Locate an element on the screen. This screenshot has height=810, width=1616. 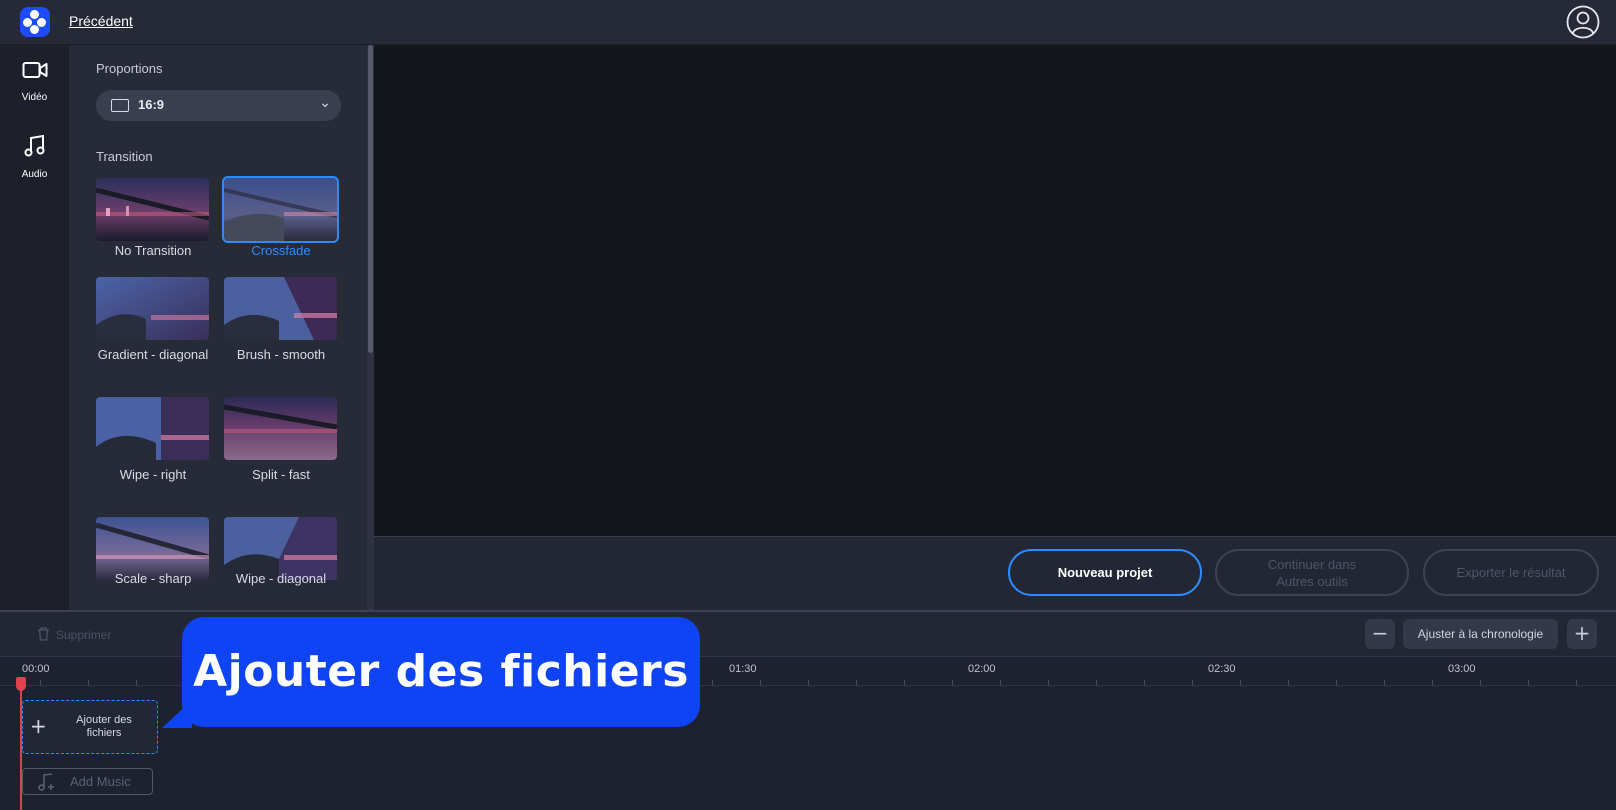
back-link: Précédent is located at coordinates (101, 21).